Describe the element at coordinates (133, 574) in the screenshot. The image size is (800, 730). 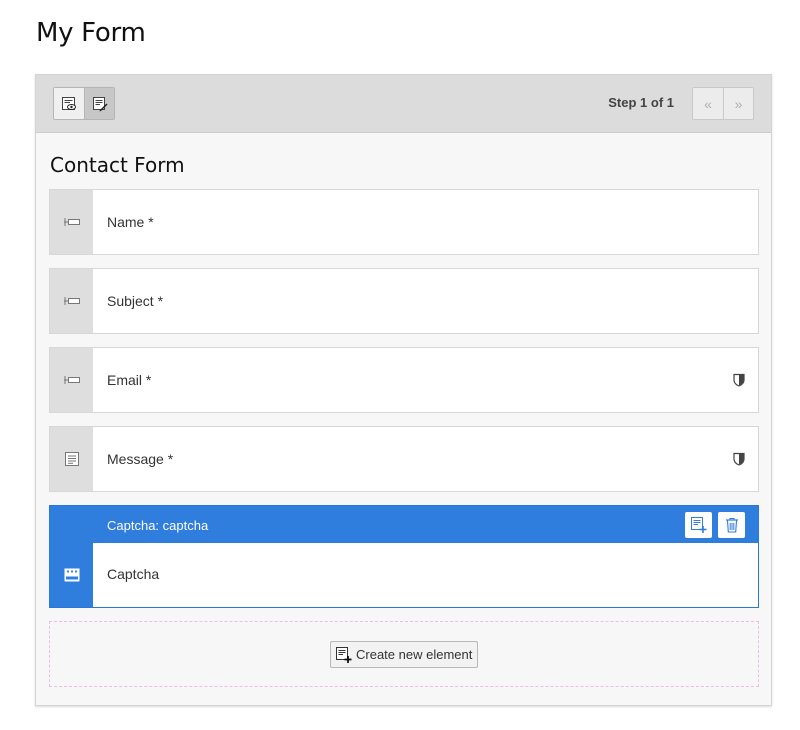
I see `element-label: Captcha` at that location.